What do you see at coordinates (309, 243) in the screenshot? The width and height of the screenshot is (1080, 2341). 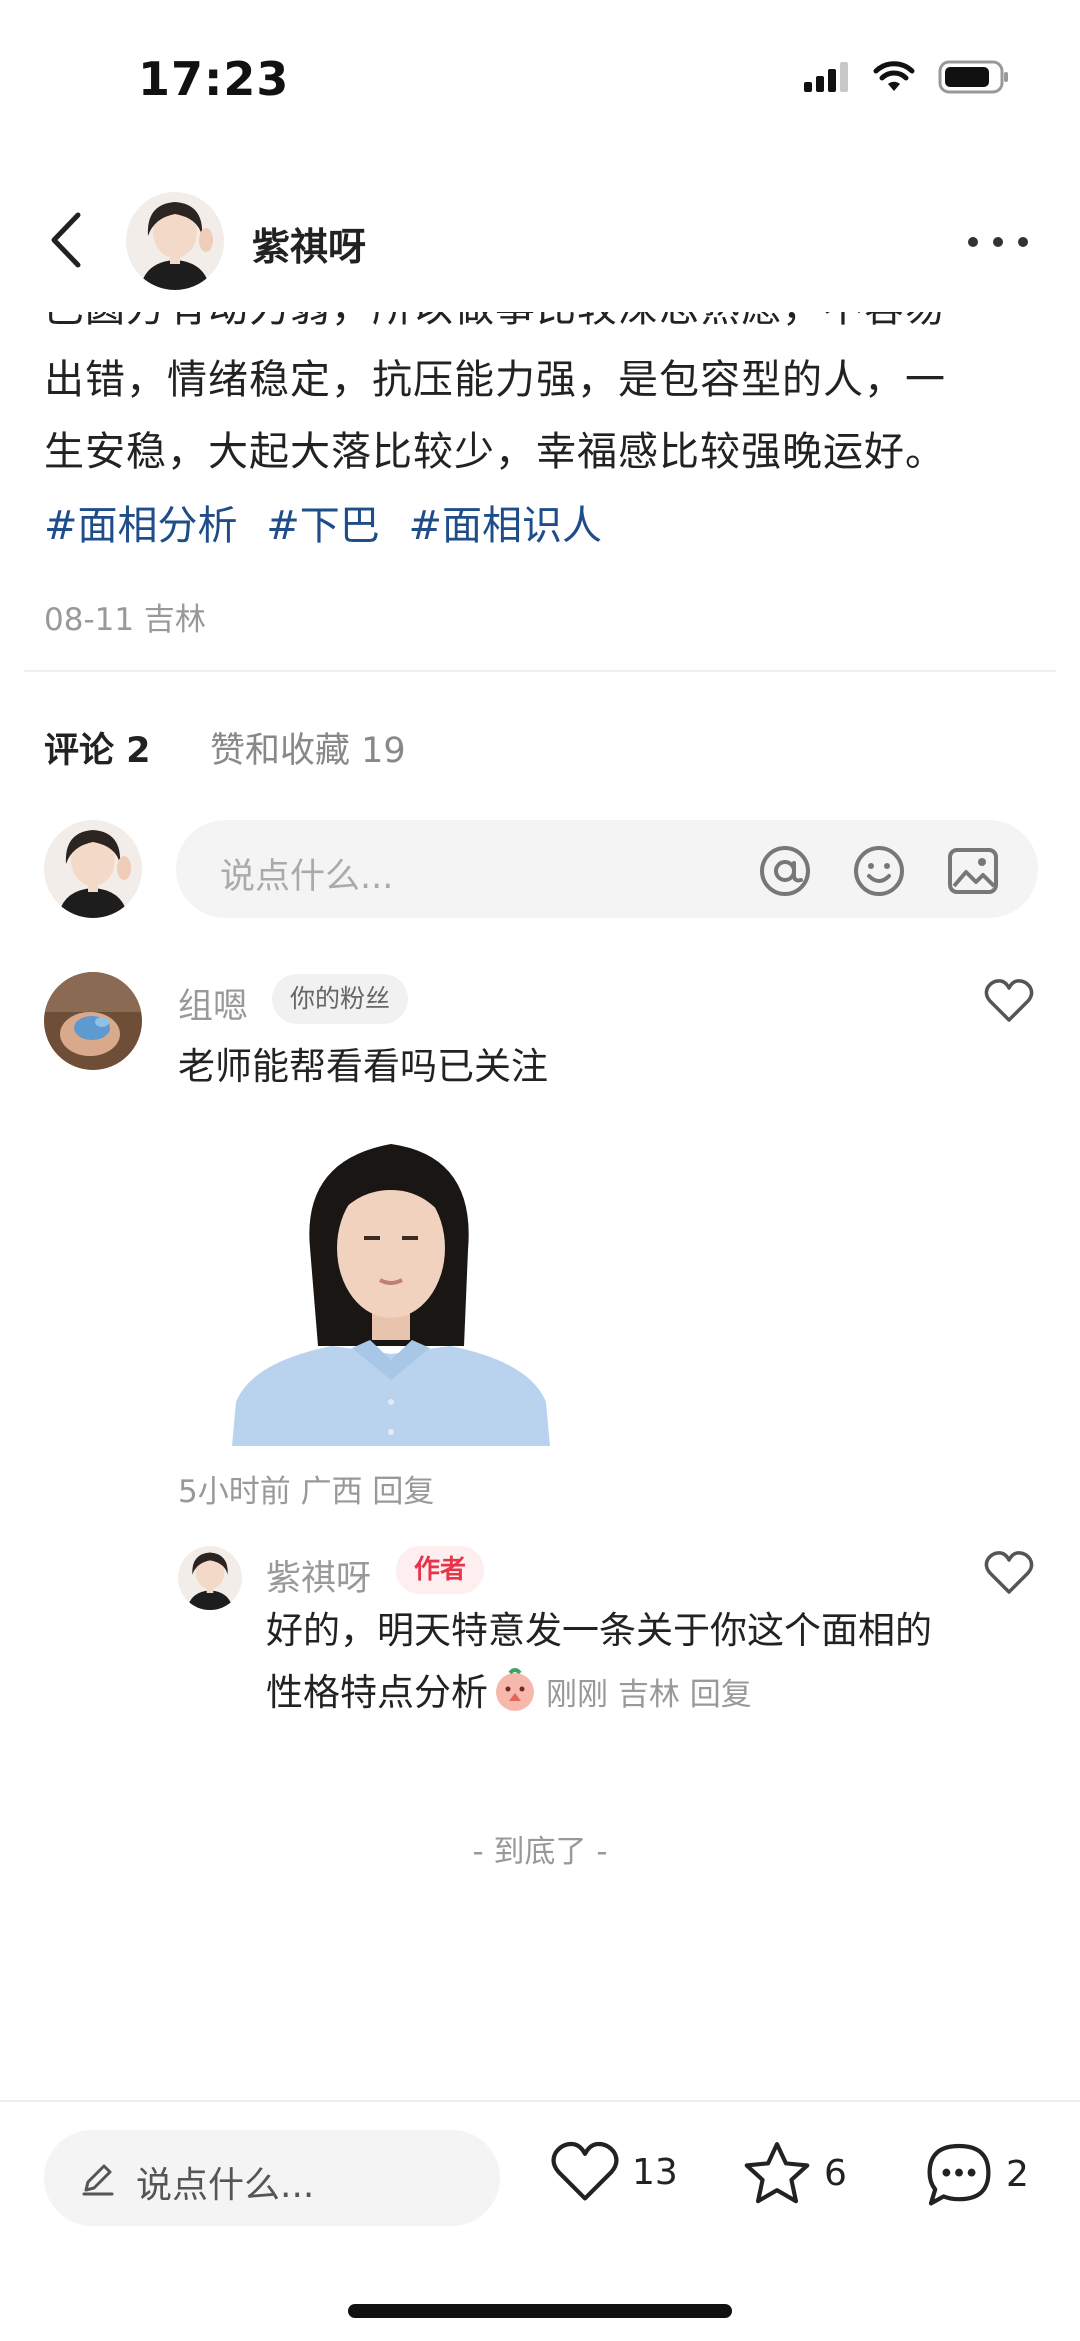 I see `author-name: 紫祺呀` at bounding box center [309, 243].